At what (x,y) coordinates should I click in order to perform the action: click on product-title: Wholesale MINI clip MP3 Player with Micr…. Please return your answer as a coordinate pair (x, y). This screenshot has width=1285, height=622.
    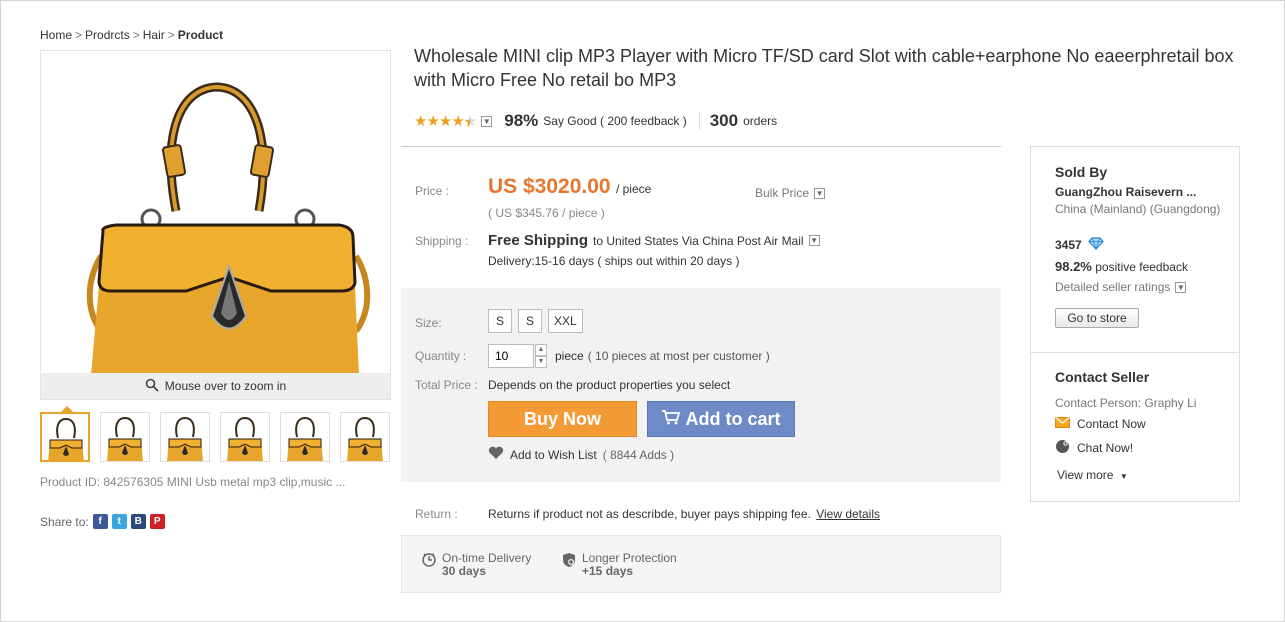
    Looking at the image, I should click on (824, 68).